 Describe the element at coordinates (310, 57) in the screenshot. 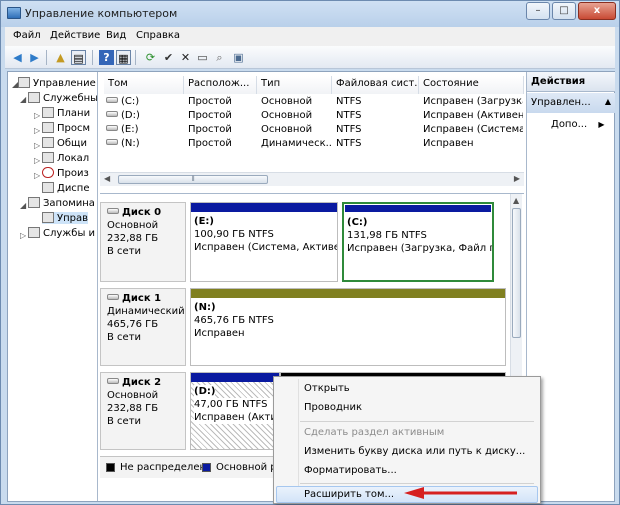

I see `toolbar: ◀ ▶ ▲ ▤ ? ▦ ⟳ ✔ ✕ ▭ ⌕ ▣` at that location.